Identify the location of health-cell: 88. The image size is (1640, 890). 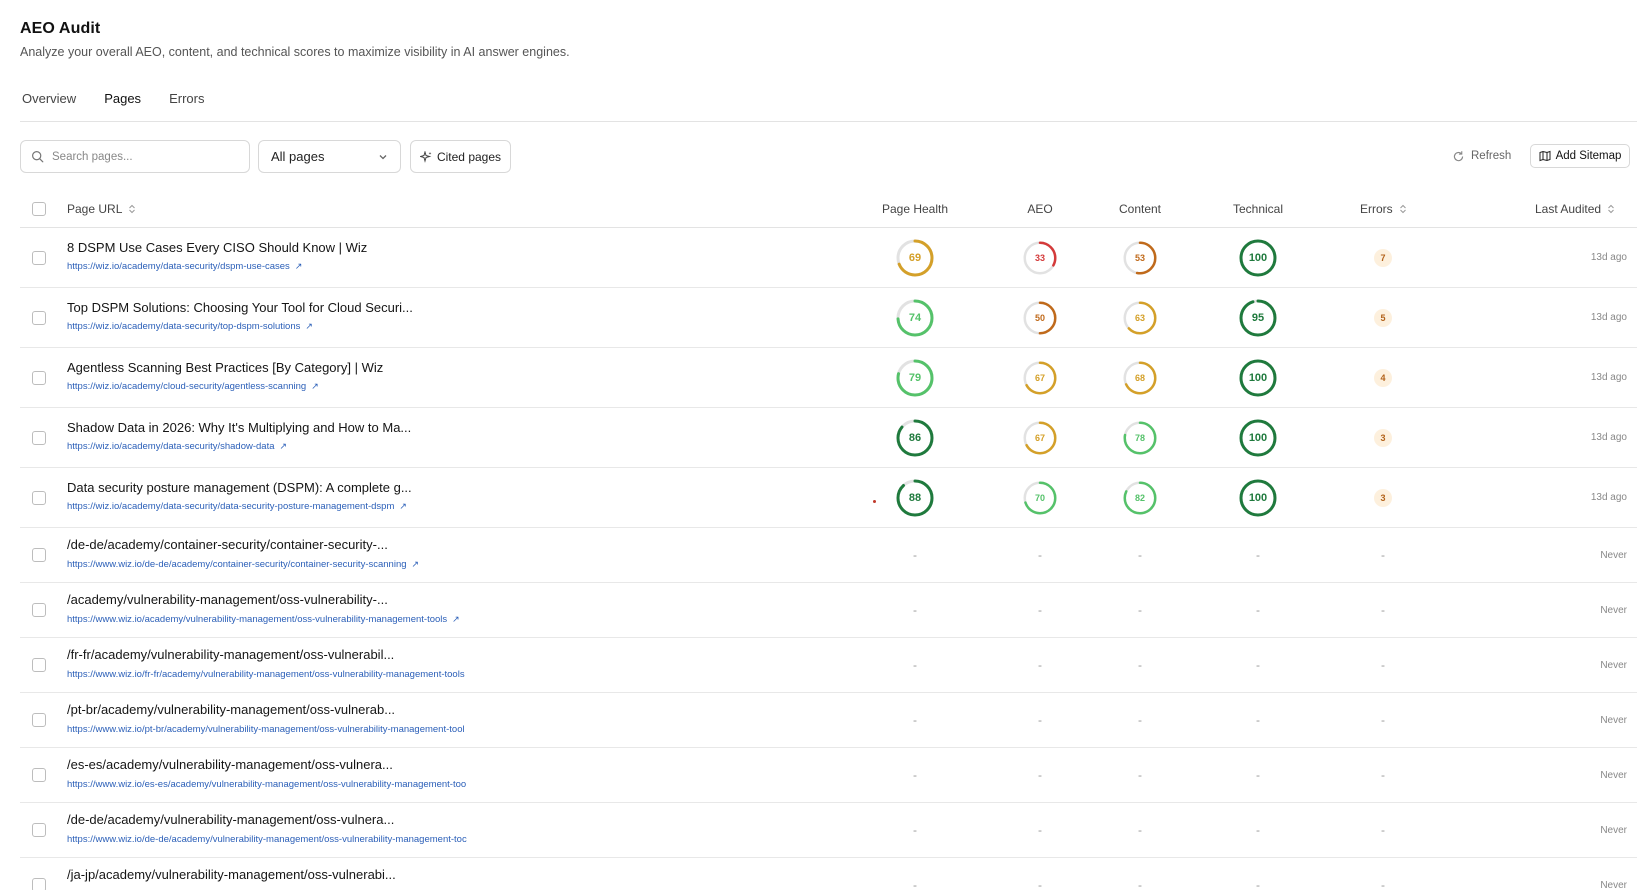
(915, 497).